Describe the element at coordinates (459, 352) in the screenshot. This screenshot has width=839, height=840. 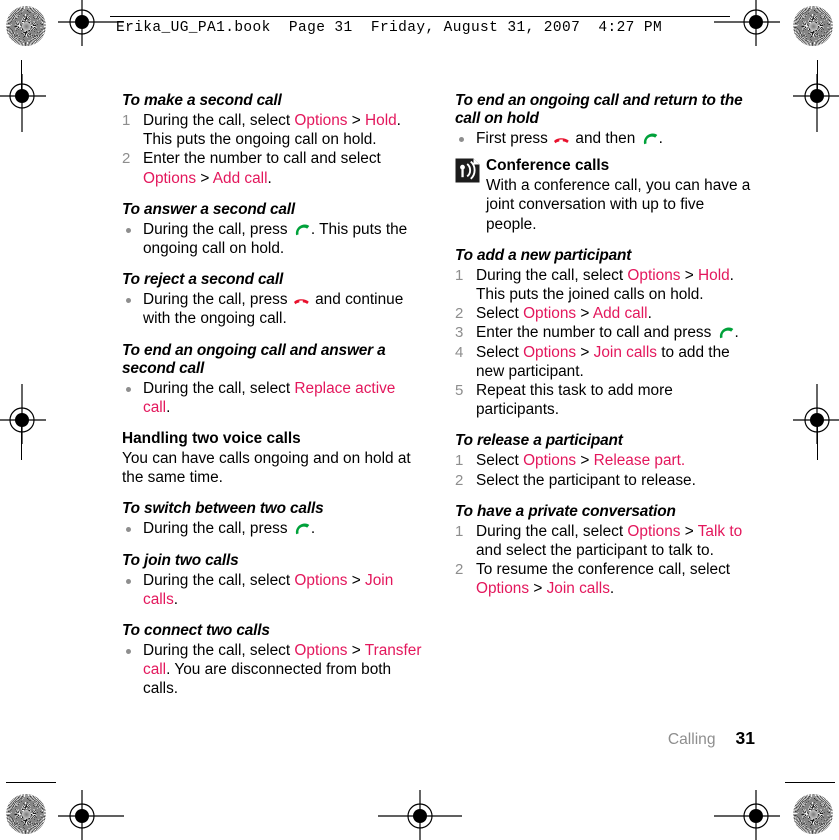
I see `step-number: 4` at that location.